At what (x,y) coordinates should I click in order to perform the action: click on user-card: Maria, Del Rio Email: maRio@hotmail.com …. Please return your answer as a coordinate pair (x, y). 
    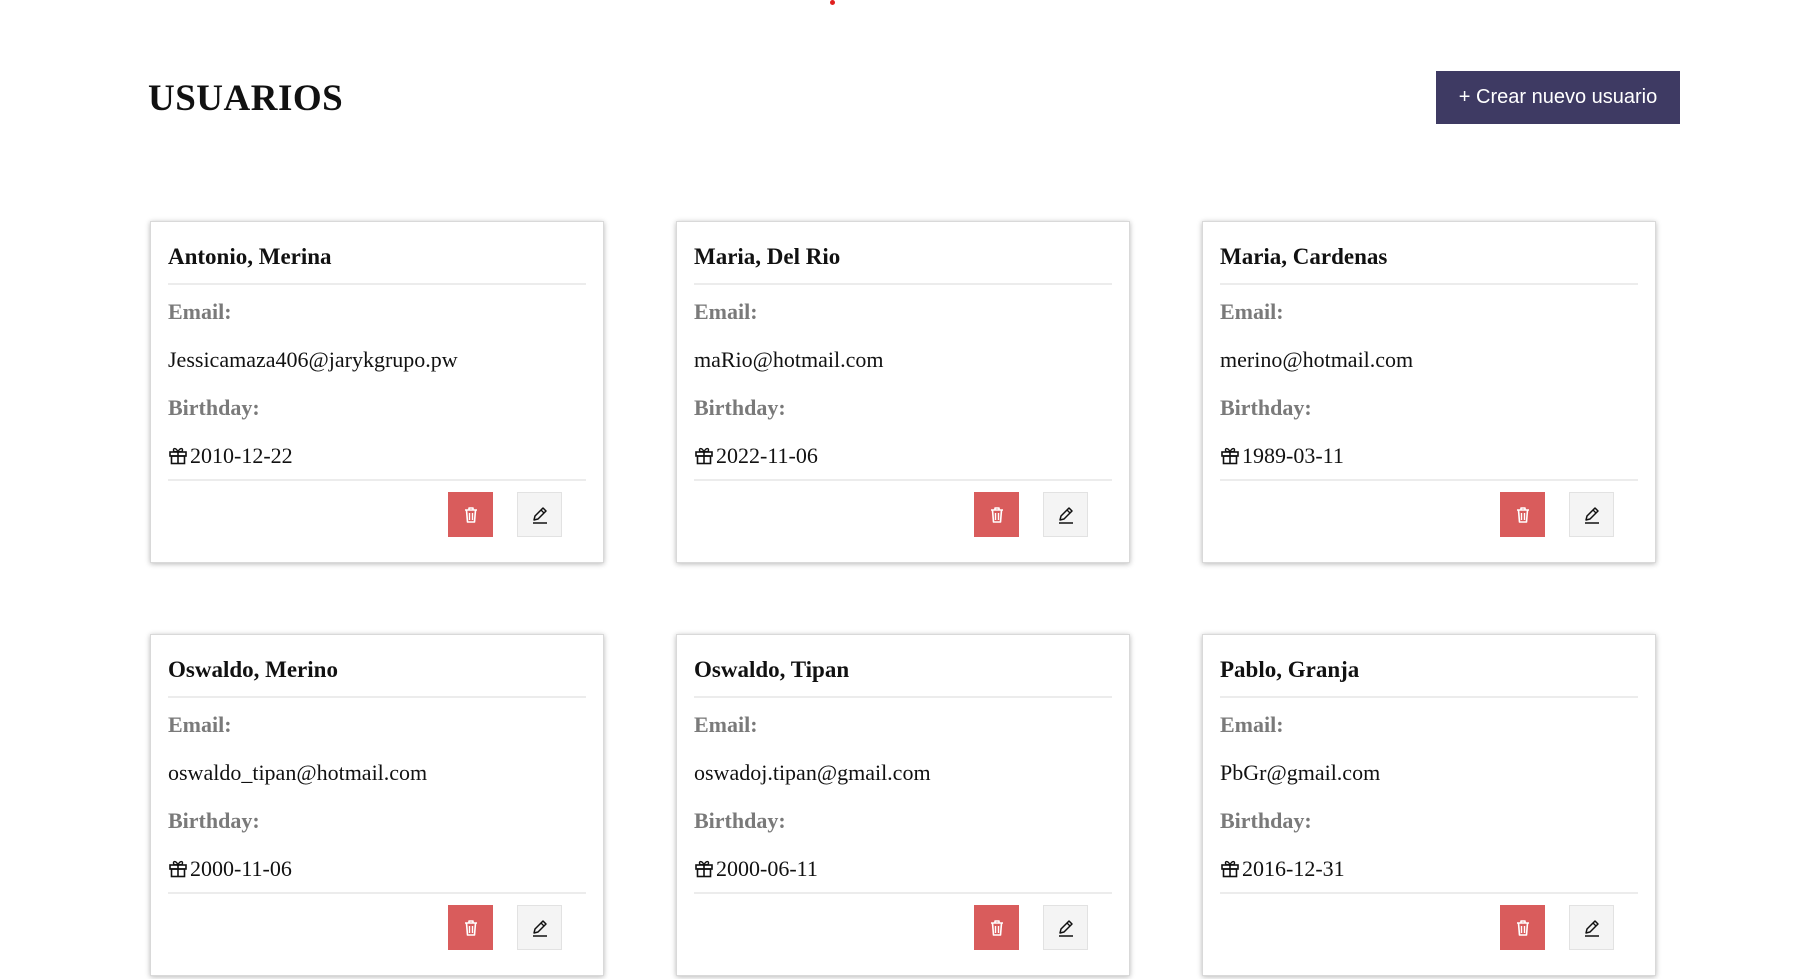
    Looking at the image, I should click on (903, 392).